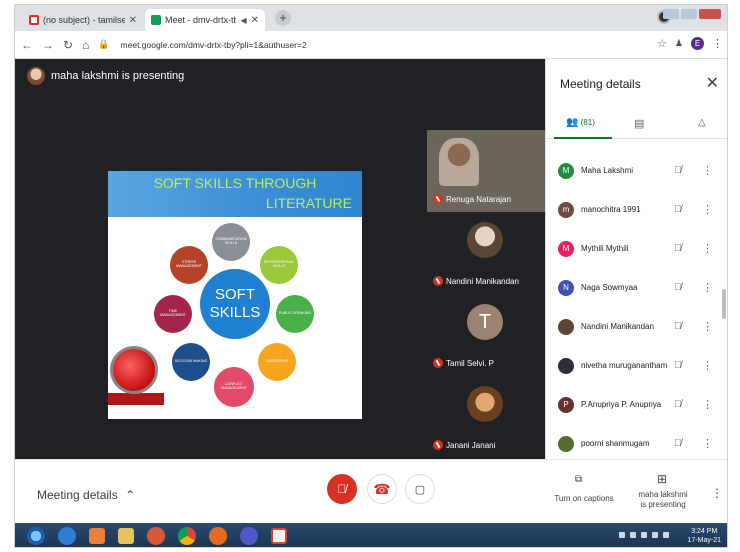 The width and height of the screenshot is (740, 552). Describe the element at coordinates (83, 20) in the screenshot. I see `browser-tab-gmail: (no subject) - tamilselvirapunzel ✕` at that location.